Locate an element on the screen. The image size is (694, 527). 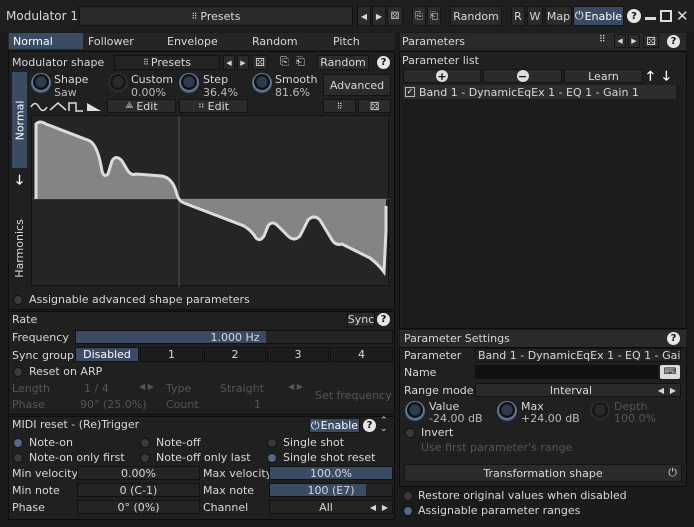
tab-normal: Normal is located at coordinates (46, 41).